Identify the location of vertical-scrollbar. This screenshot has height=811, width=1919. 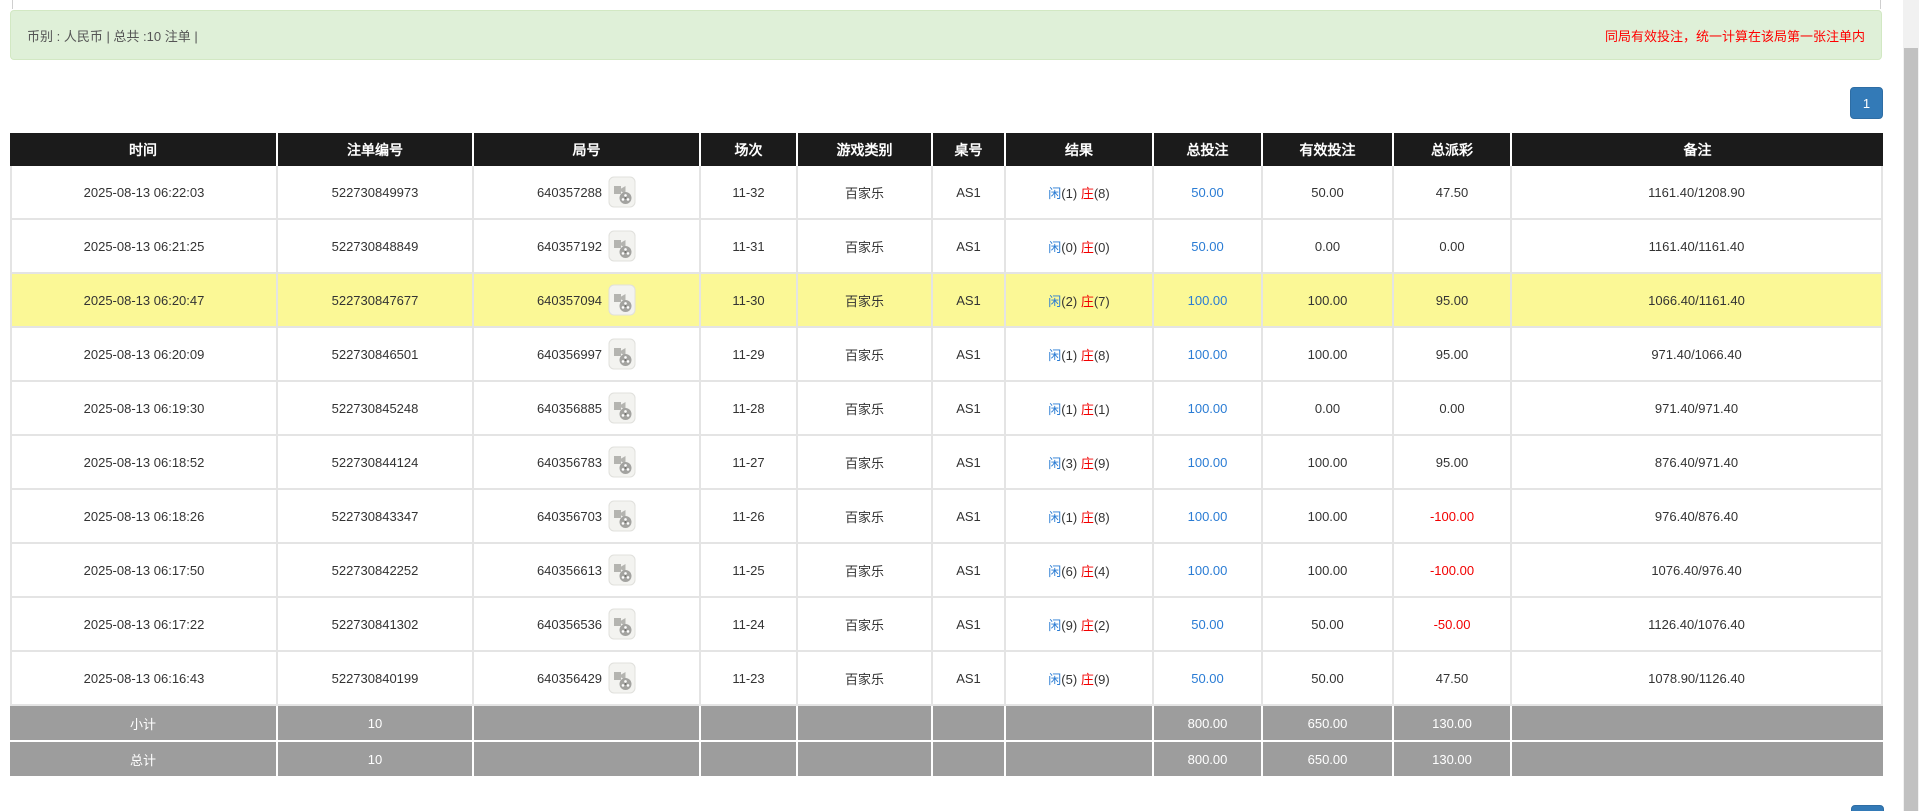
(1911, 405).